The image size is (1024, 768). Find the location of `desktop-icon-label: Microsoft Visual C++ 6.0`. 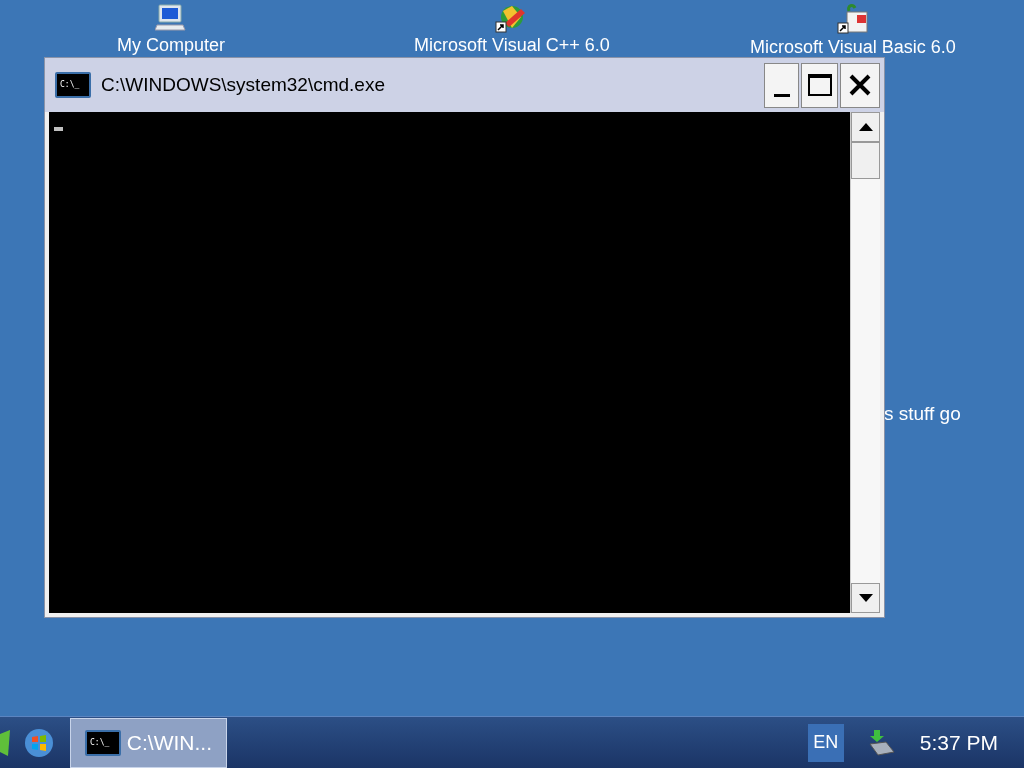

desktop-icon-label: Microsoft Visual C++ 6.0 is located at coordinates (512, 45).